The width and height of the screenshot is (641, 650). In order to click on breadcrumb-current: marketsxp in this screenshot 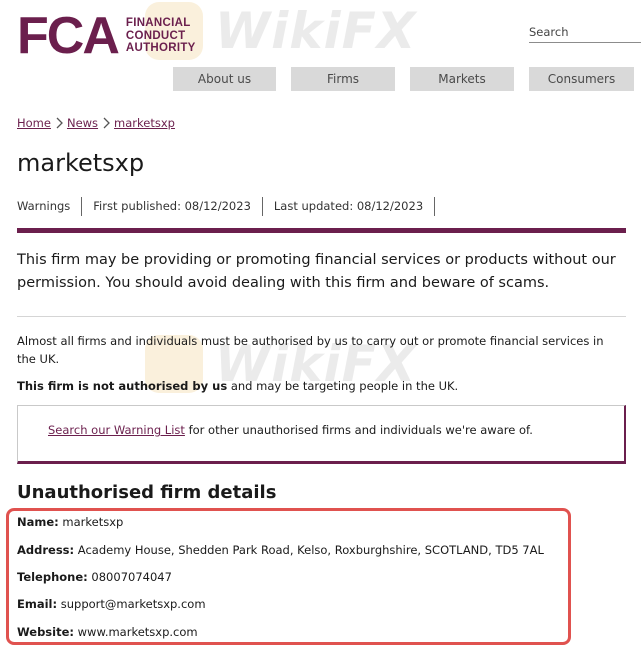, I will do `click(144, 123)`.